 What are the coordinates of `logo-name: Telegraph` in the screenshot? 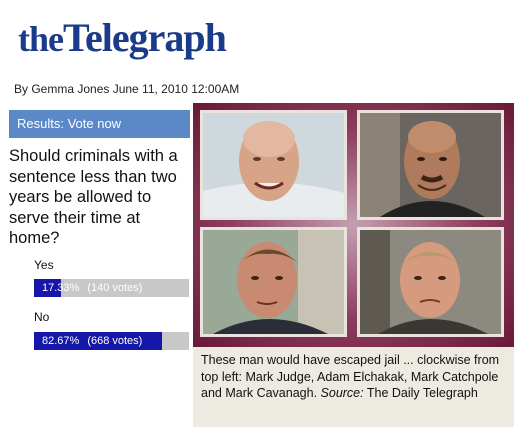 It's located at (145, 37).